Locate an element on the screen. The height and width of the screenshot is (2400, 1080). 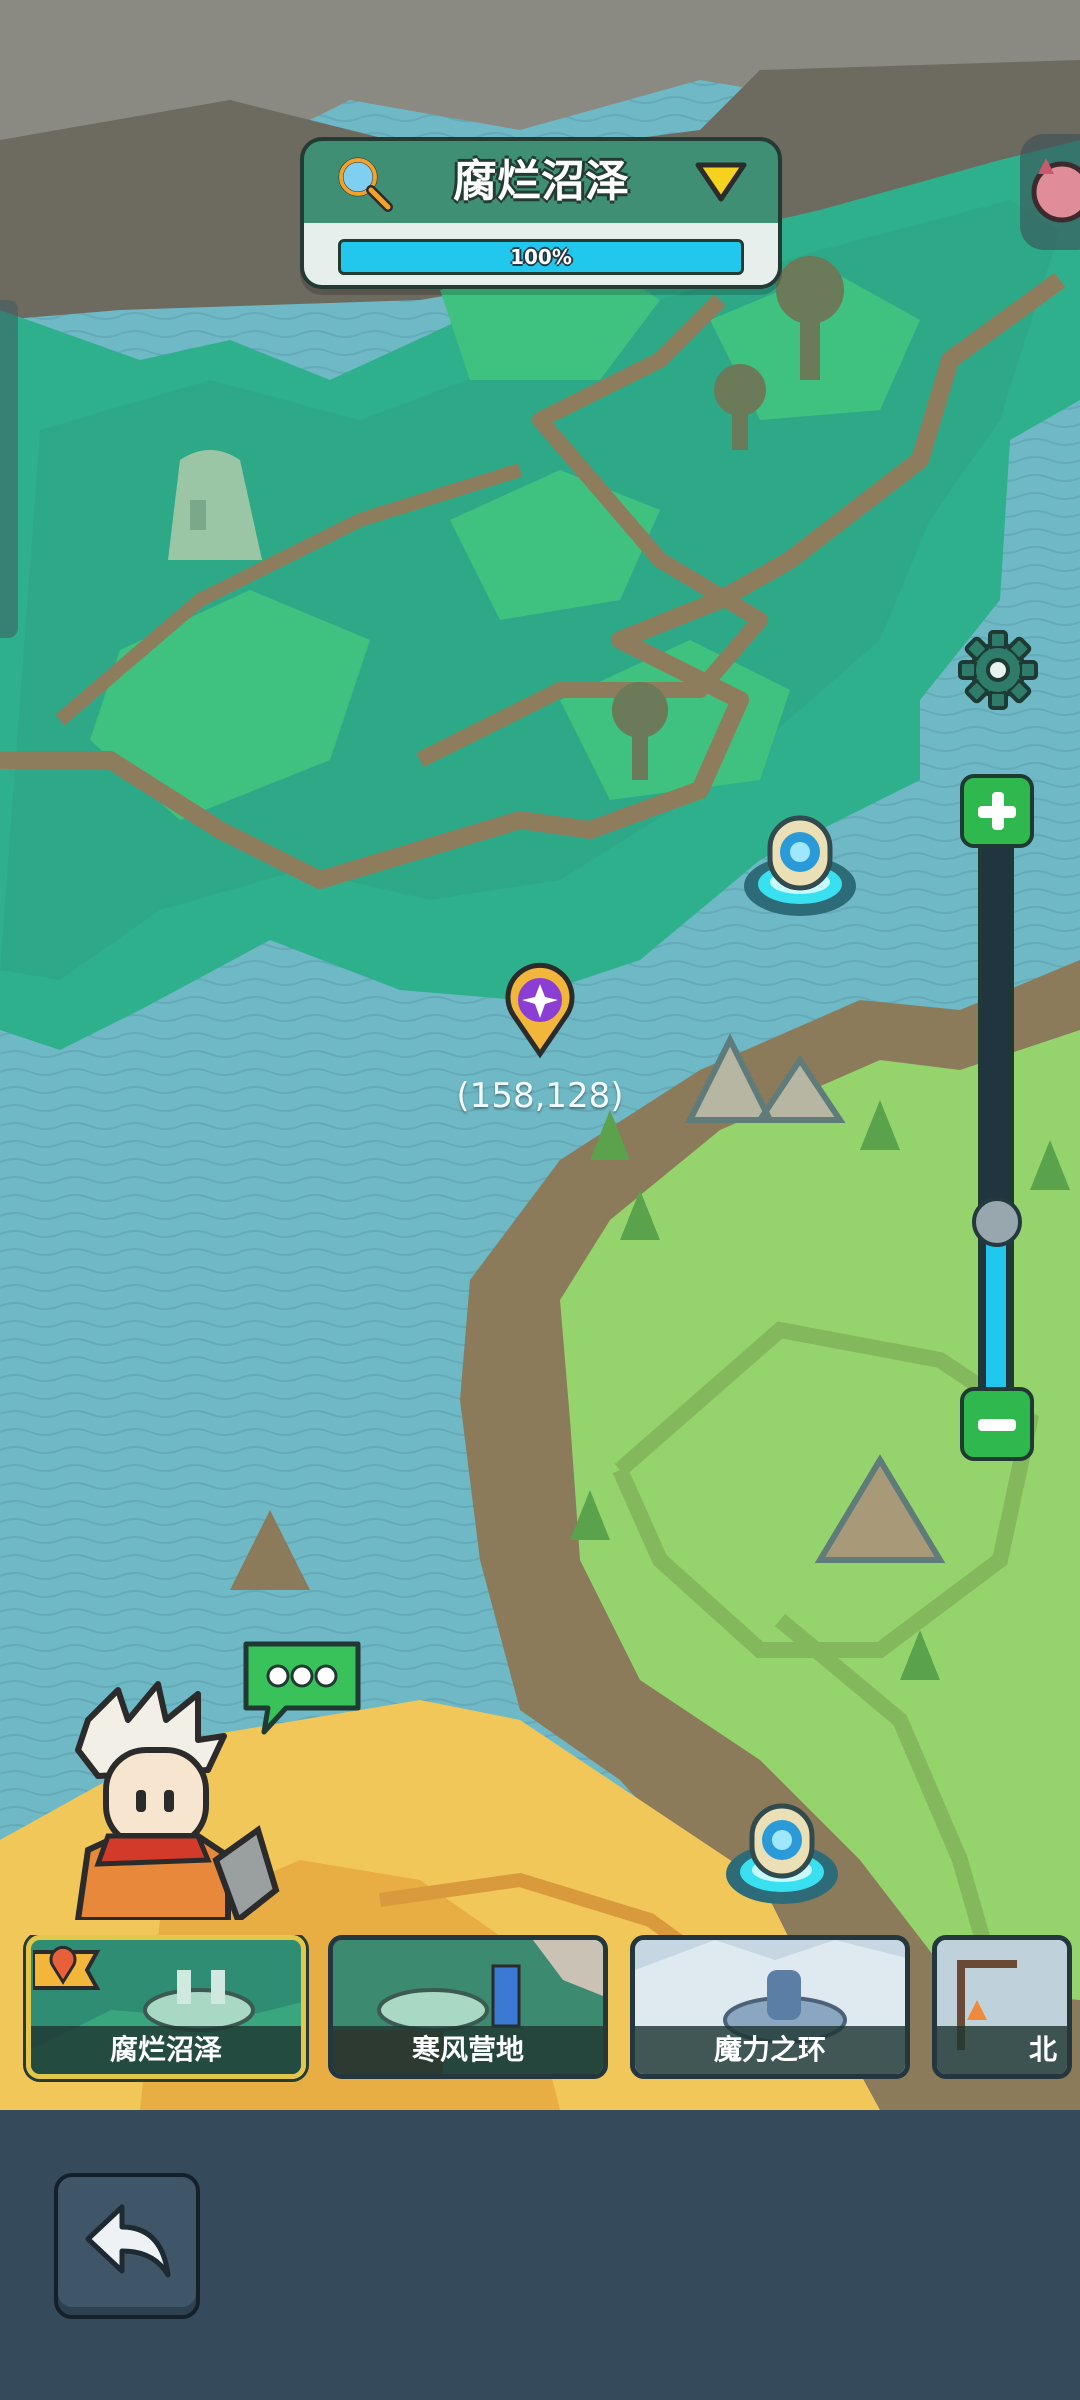
region-card: 魔力之环 is located at coordinates (770, 2007).